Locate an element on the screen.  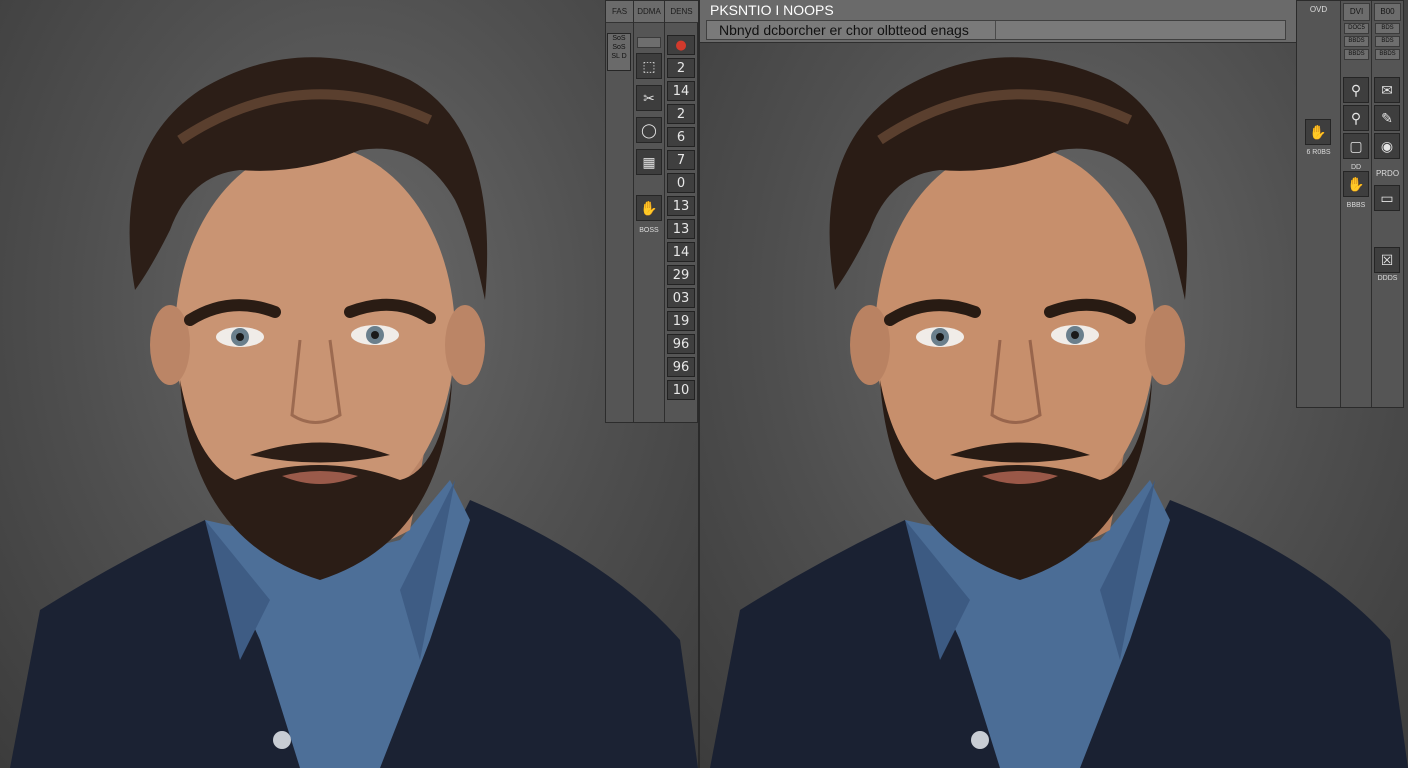
red-tool-icon: ● is located at coordinates (681, 45).